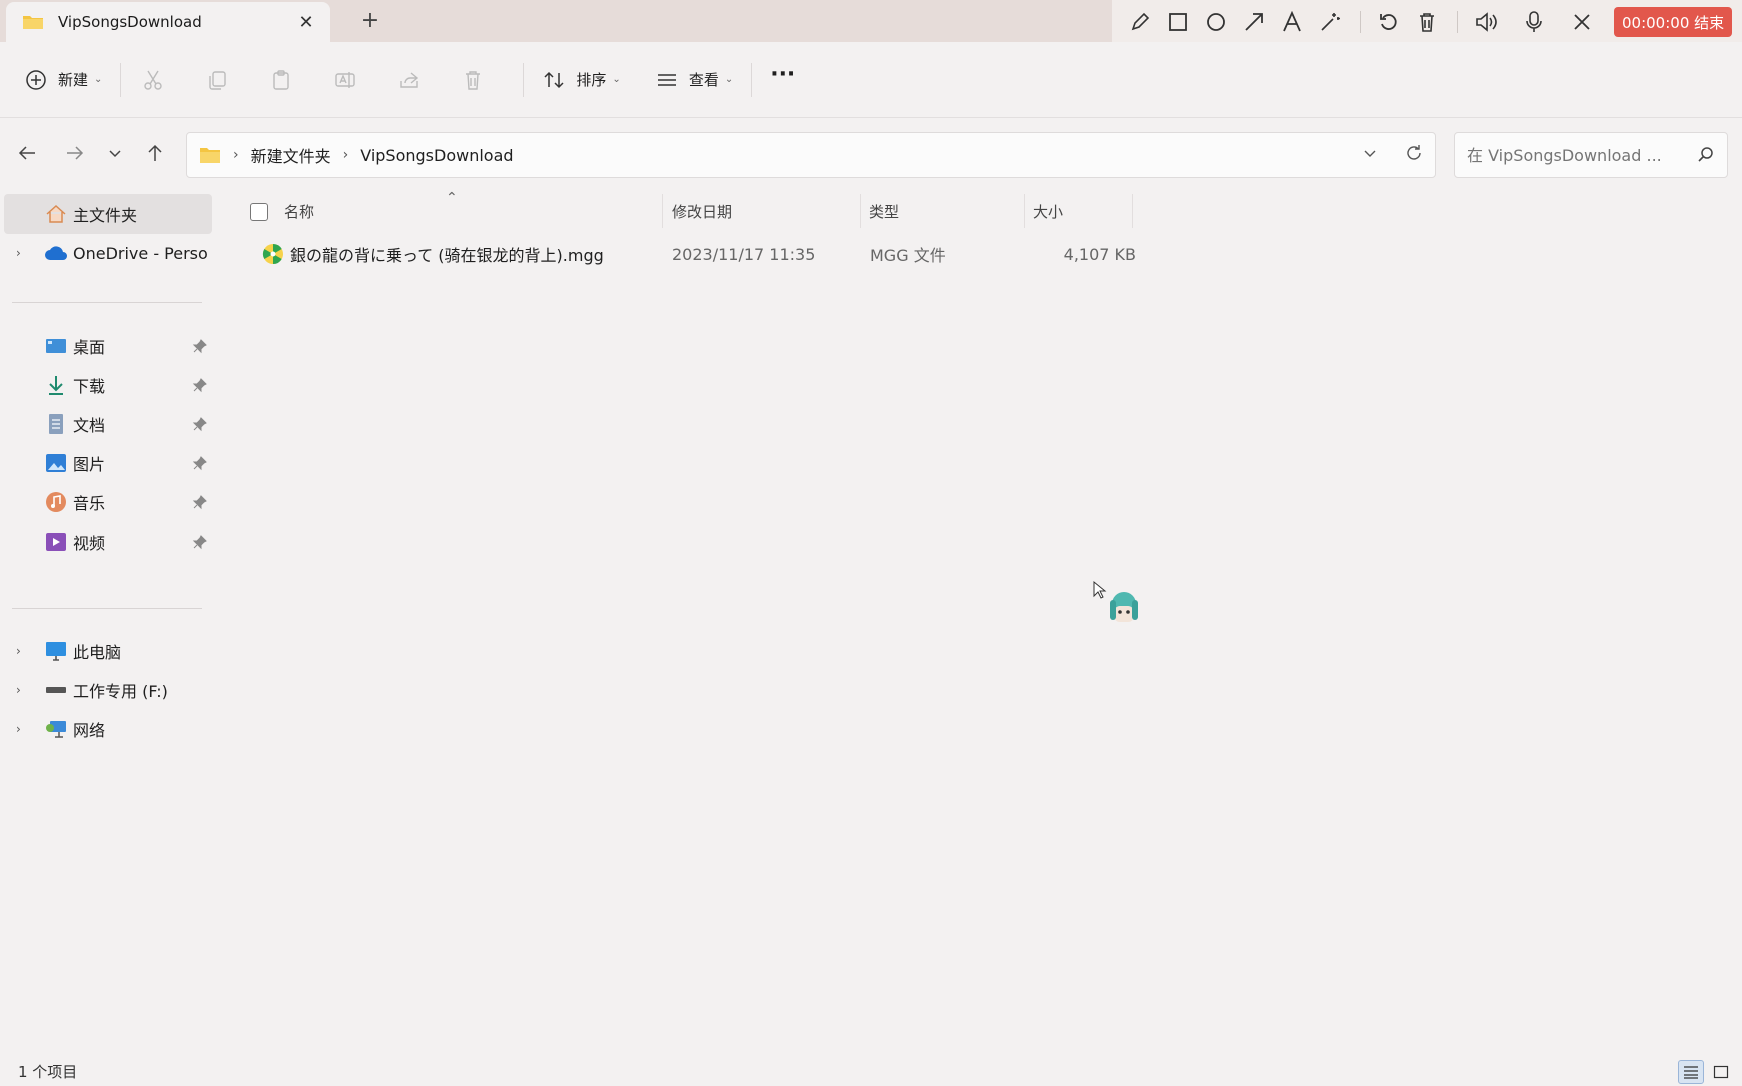 The width and height of the screenshot is (1742, 1086). I want to click on recent-locations-button, so click(115, 153).